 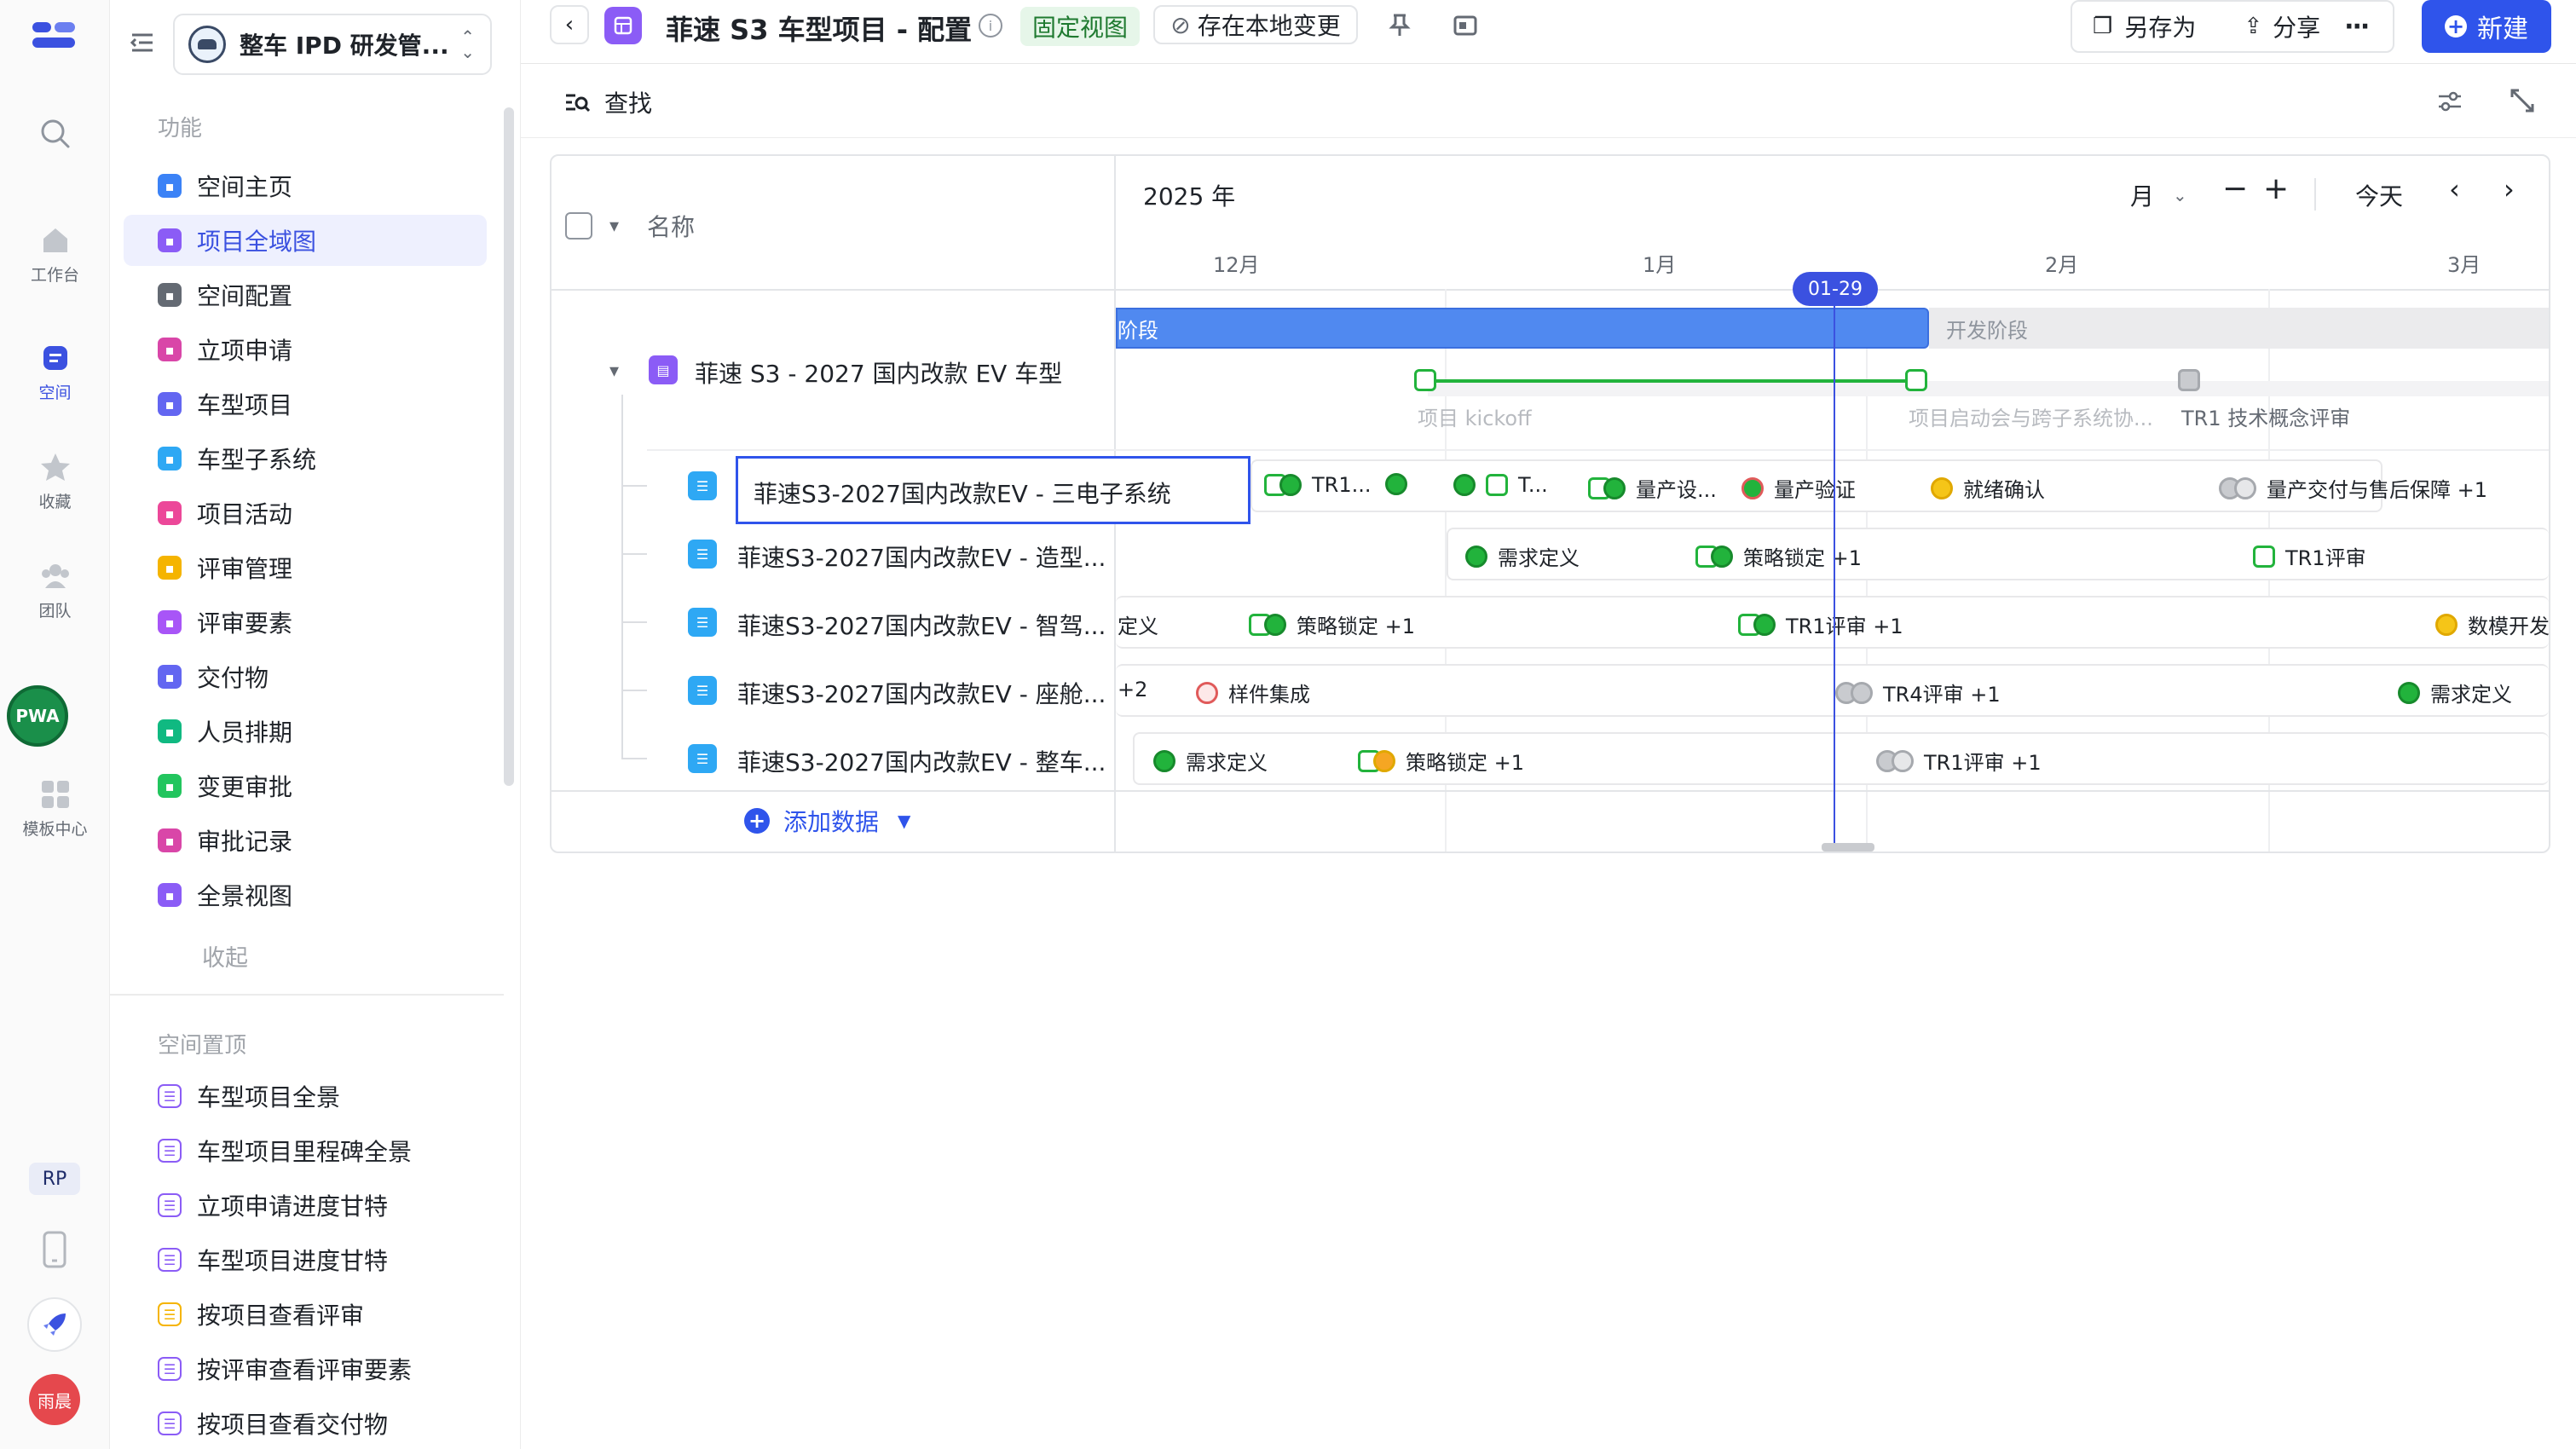 I want to click on rocket-icon, so click(x=54, y=1324).